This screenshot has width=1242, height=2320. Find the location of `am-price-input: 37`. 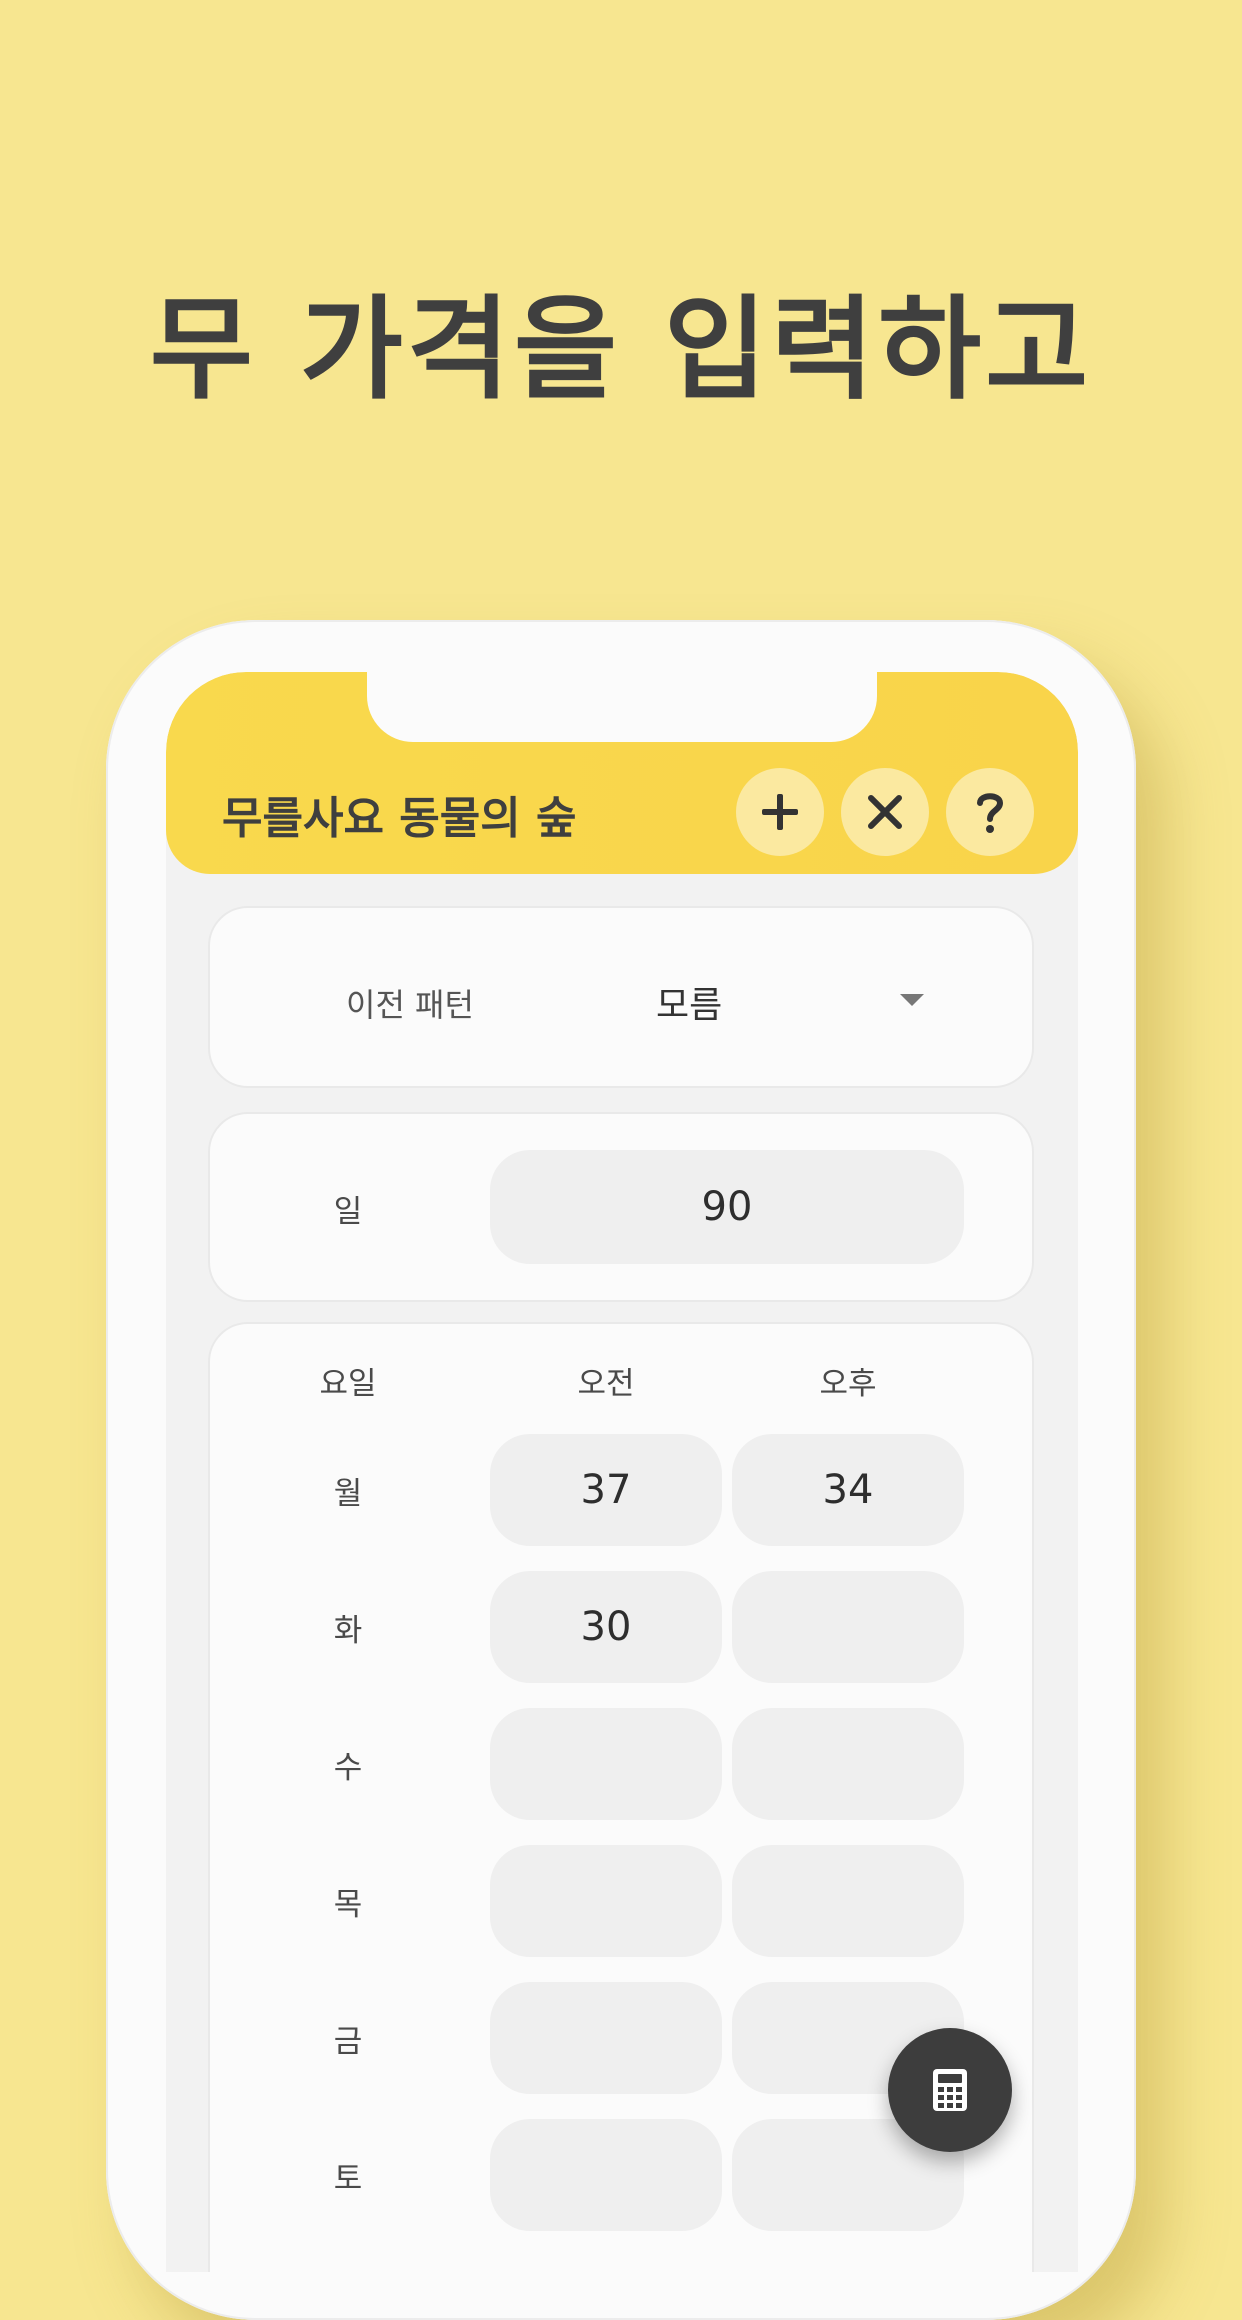

am-price-input: 37 is located at coordinates (606, 1490).